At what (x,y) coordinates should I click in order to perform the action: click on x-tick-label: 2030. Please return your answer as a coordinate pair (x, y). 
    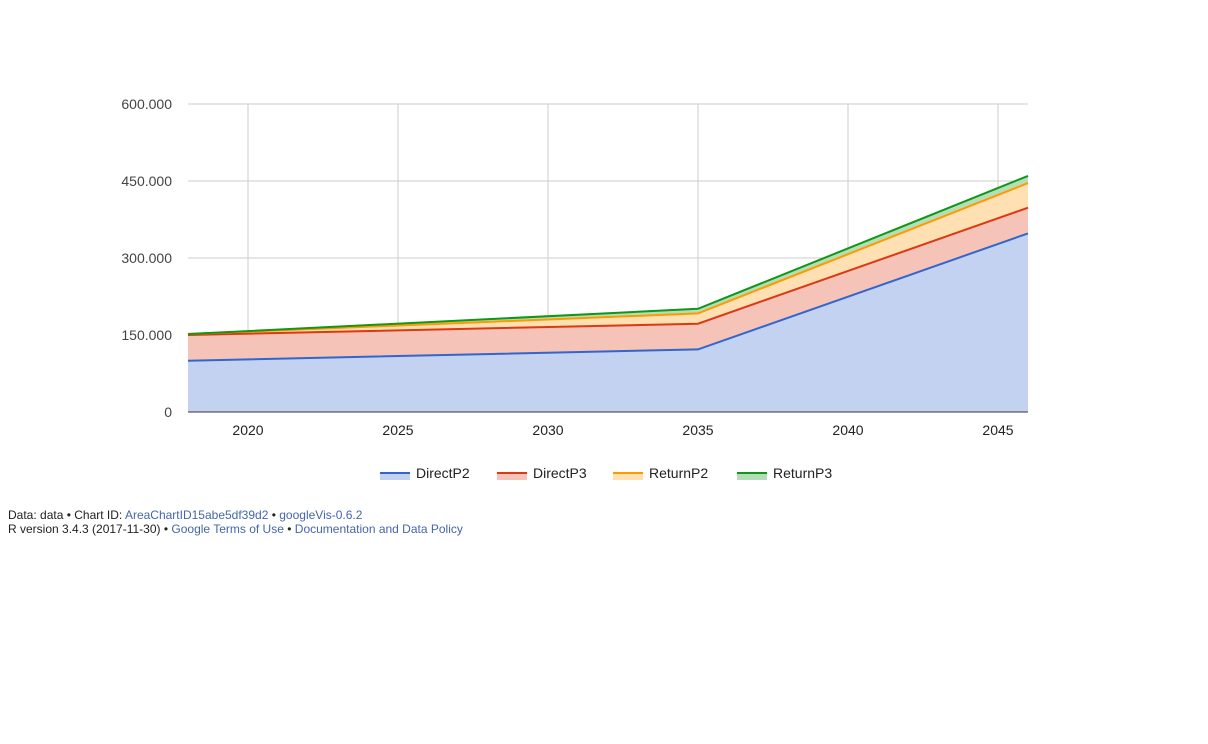
    Looking at the image, I should click on (547, 430).